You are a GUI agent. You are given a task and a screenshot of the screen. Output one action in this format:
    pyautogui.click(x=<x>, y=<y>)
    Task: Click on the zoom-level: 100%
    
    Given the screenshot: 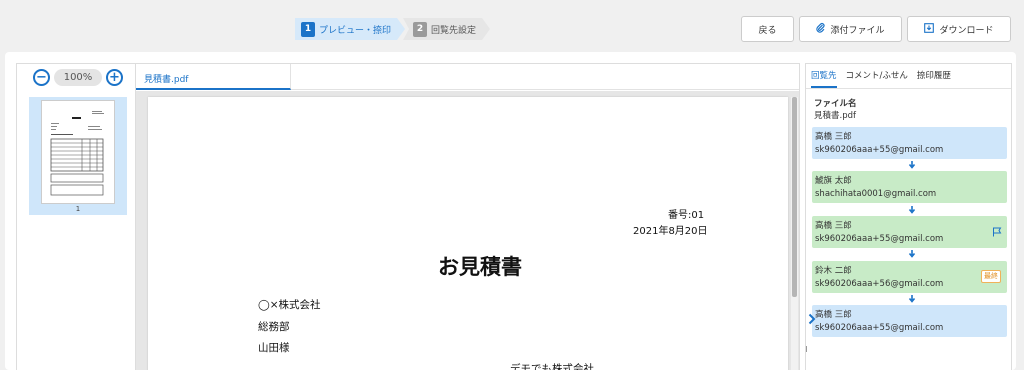 What is the action you would take?
    pyautogui.click(x=78, y=77)
    